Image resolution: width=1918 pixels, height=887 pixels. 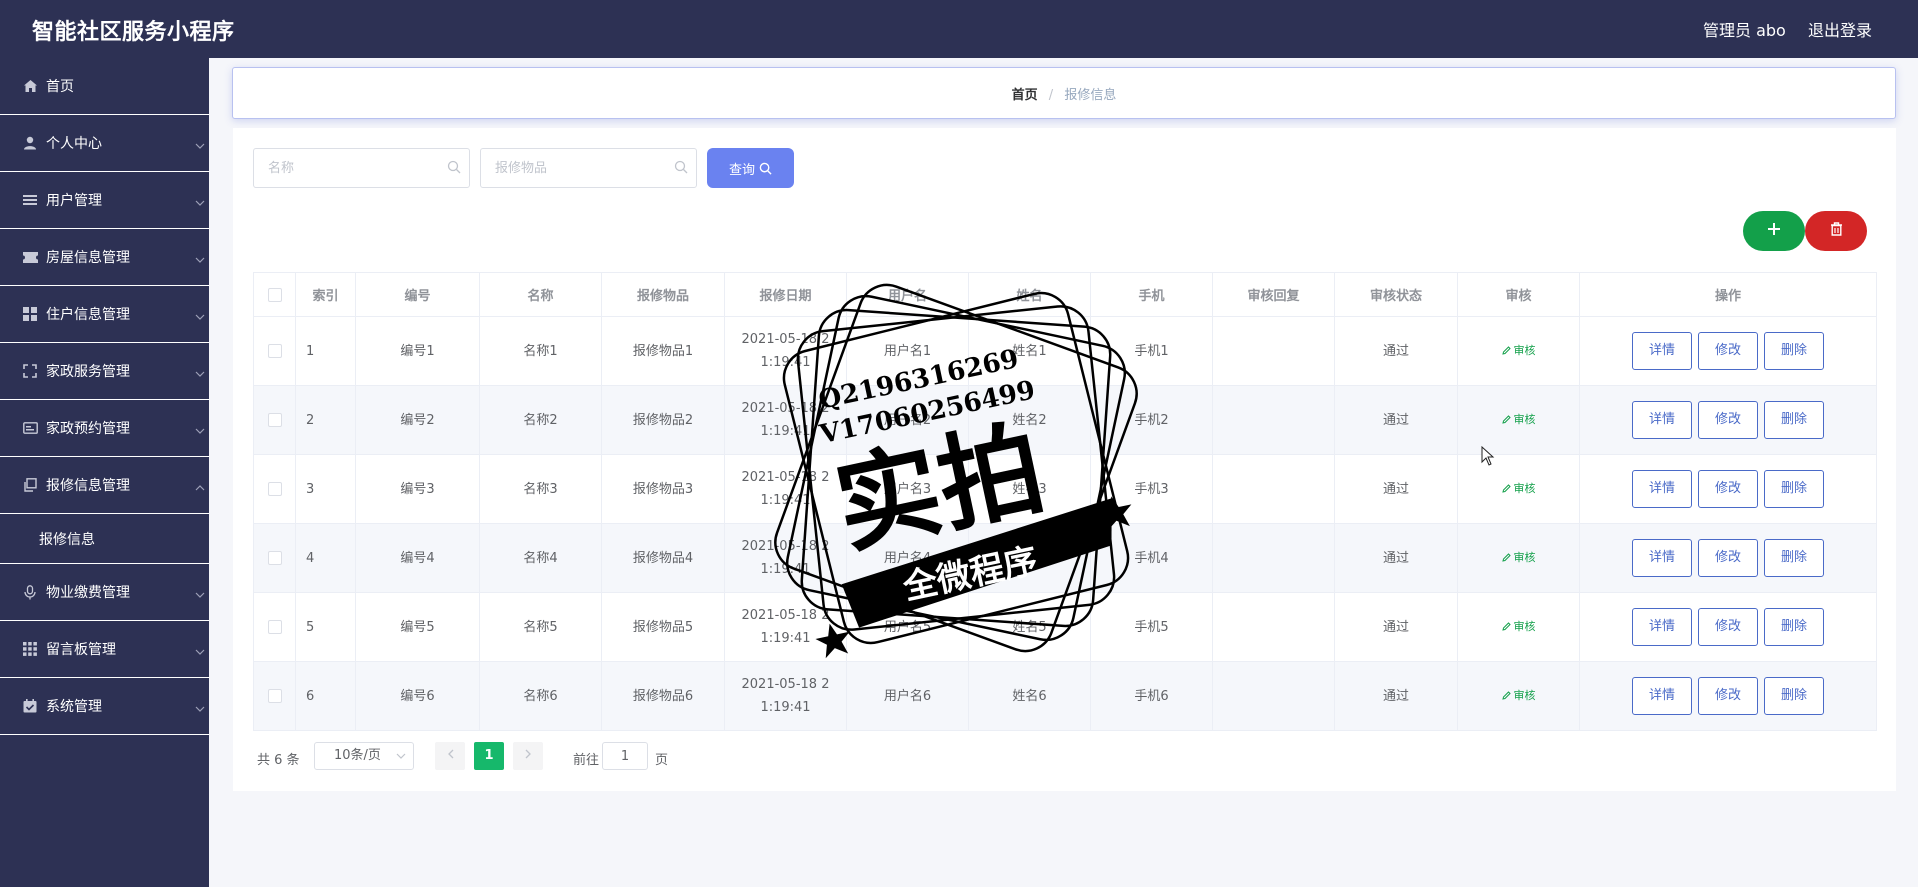 I want to click on name-search-input, so click(x=358, y=168).